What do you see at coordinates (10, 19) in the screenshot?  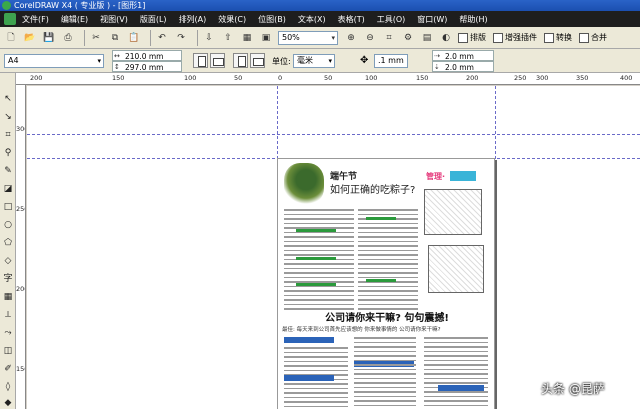 I see `coreldraw-logo-icon` at bounding box center [10, 19].